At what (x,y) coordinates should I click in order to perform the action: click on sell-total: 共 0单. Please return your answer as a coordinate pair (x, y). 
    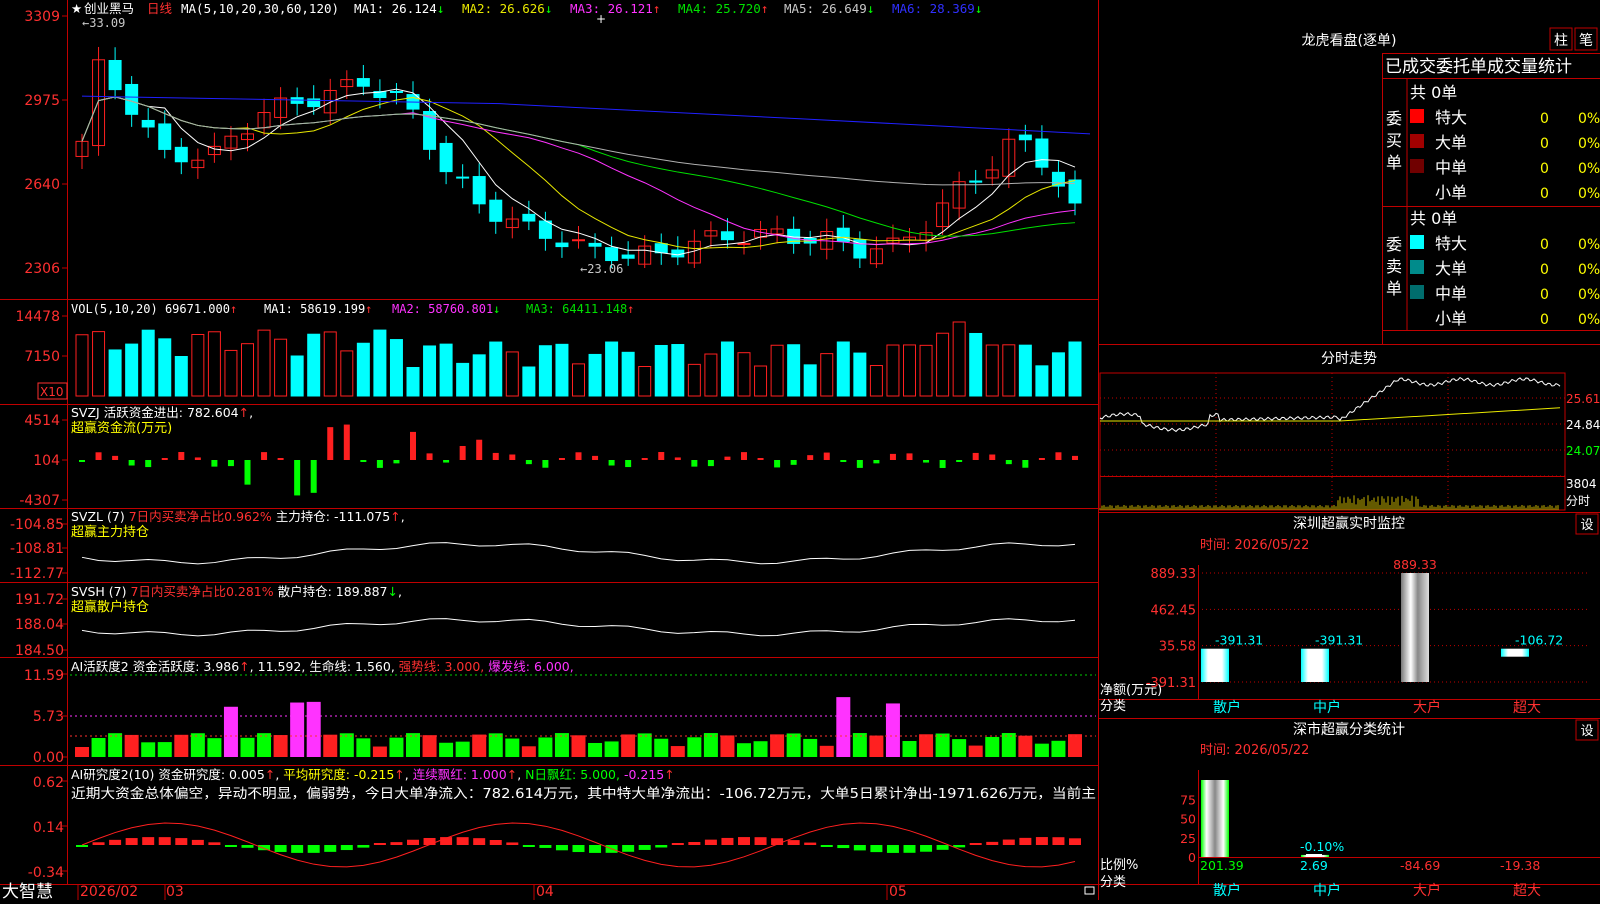
    Looking at the image, I should click on (1433, 218).